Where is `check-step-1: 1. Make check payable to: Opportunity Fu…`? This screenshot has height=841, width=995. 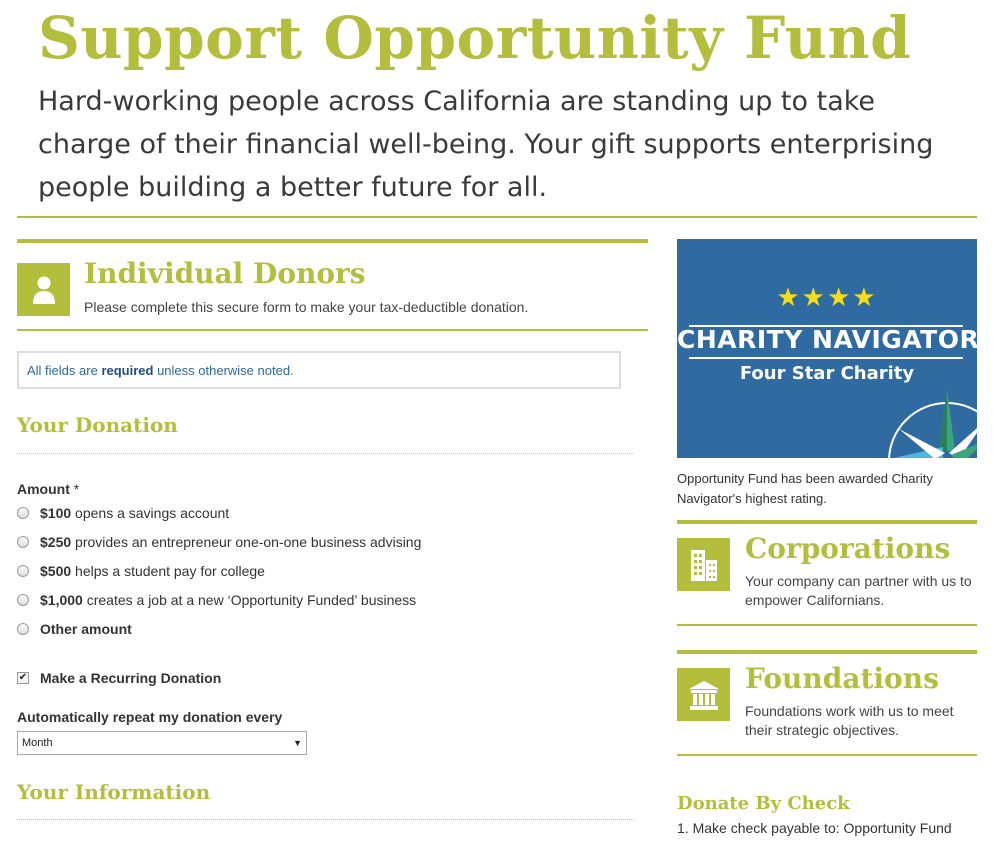 check-step-1: 1. Make check payable to: Opportunity Fu… is located at coordinates (814, 828).